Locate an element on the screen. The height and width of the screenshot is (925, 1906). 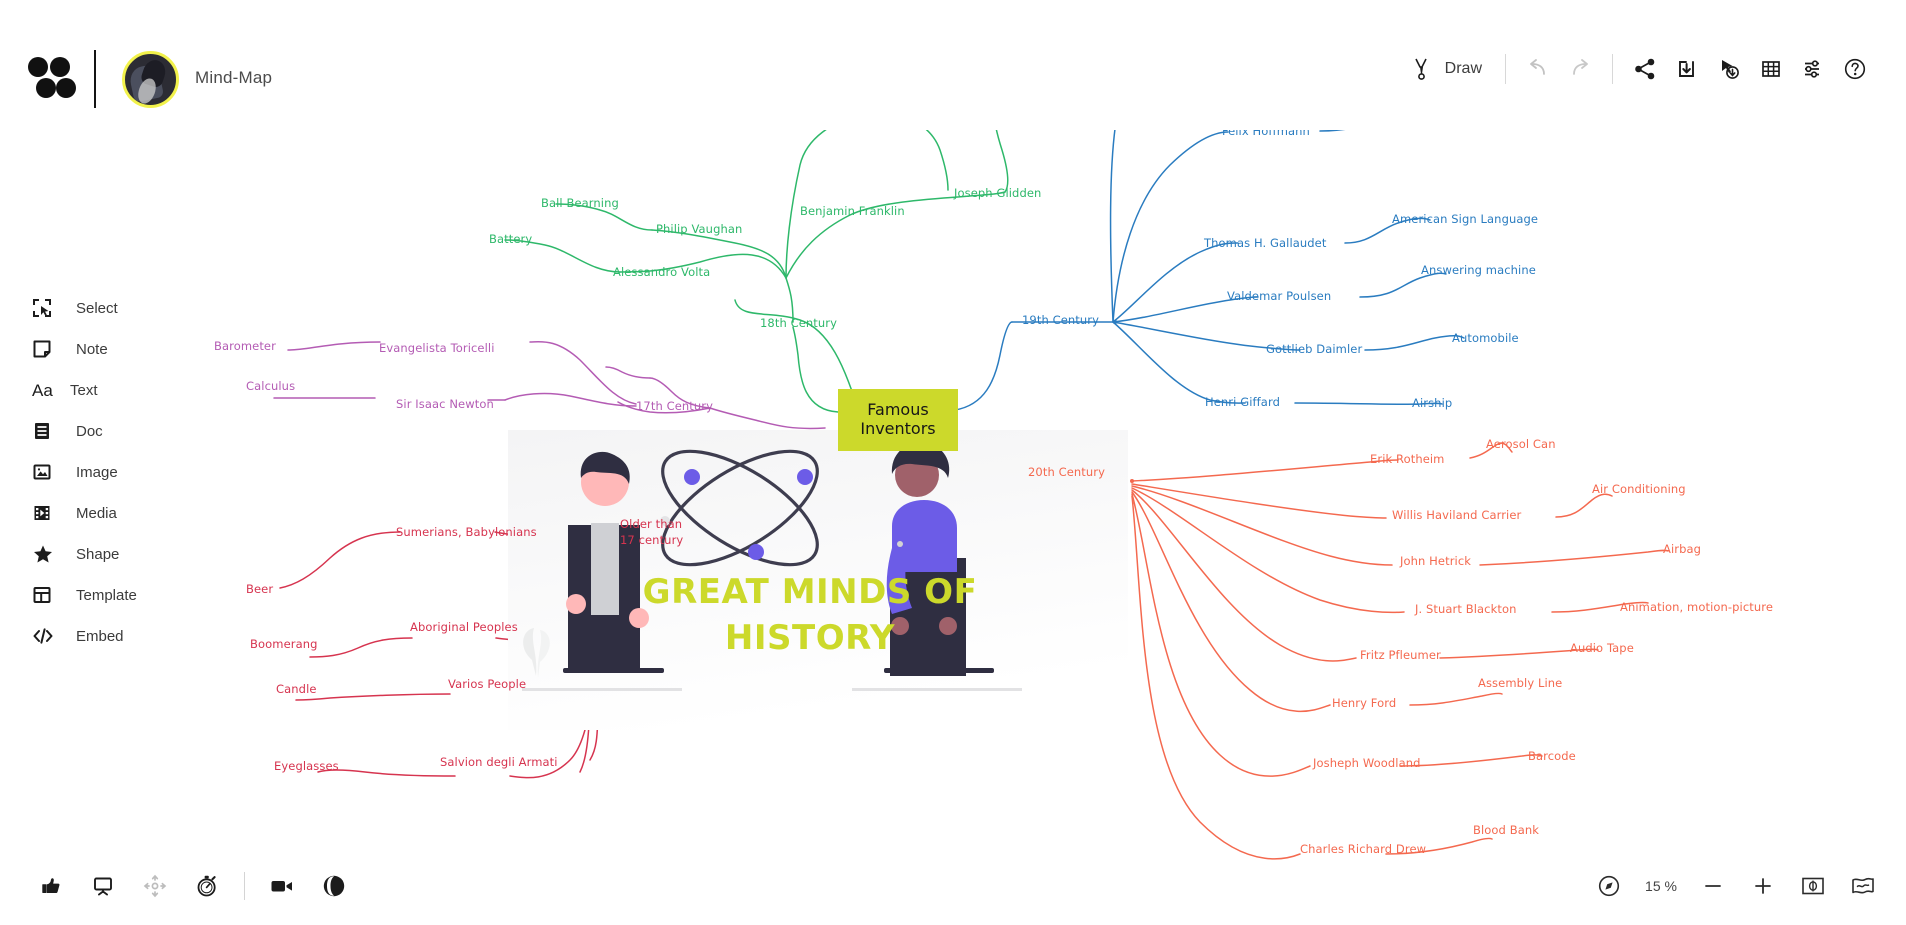
fit-to-screen-icon is located at coordinates (1813, 886).